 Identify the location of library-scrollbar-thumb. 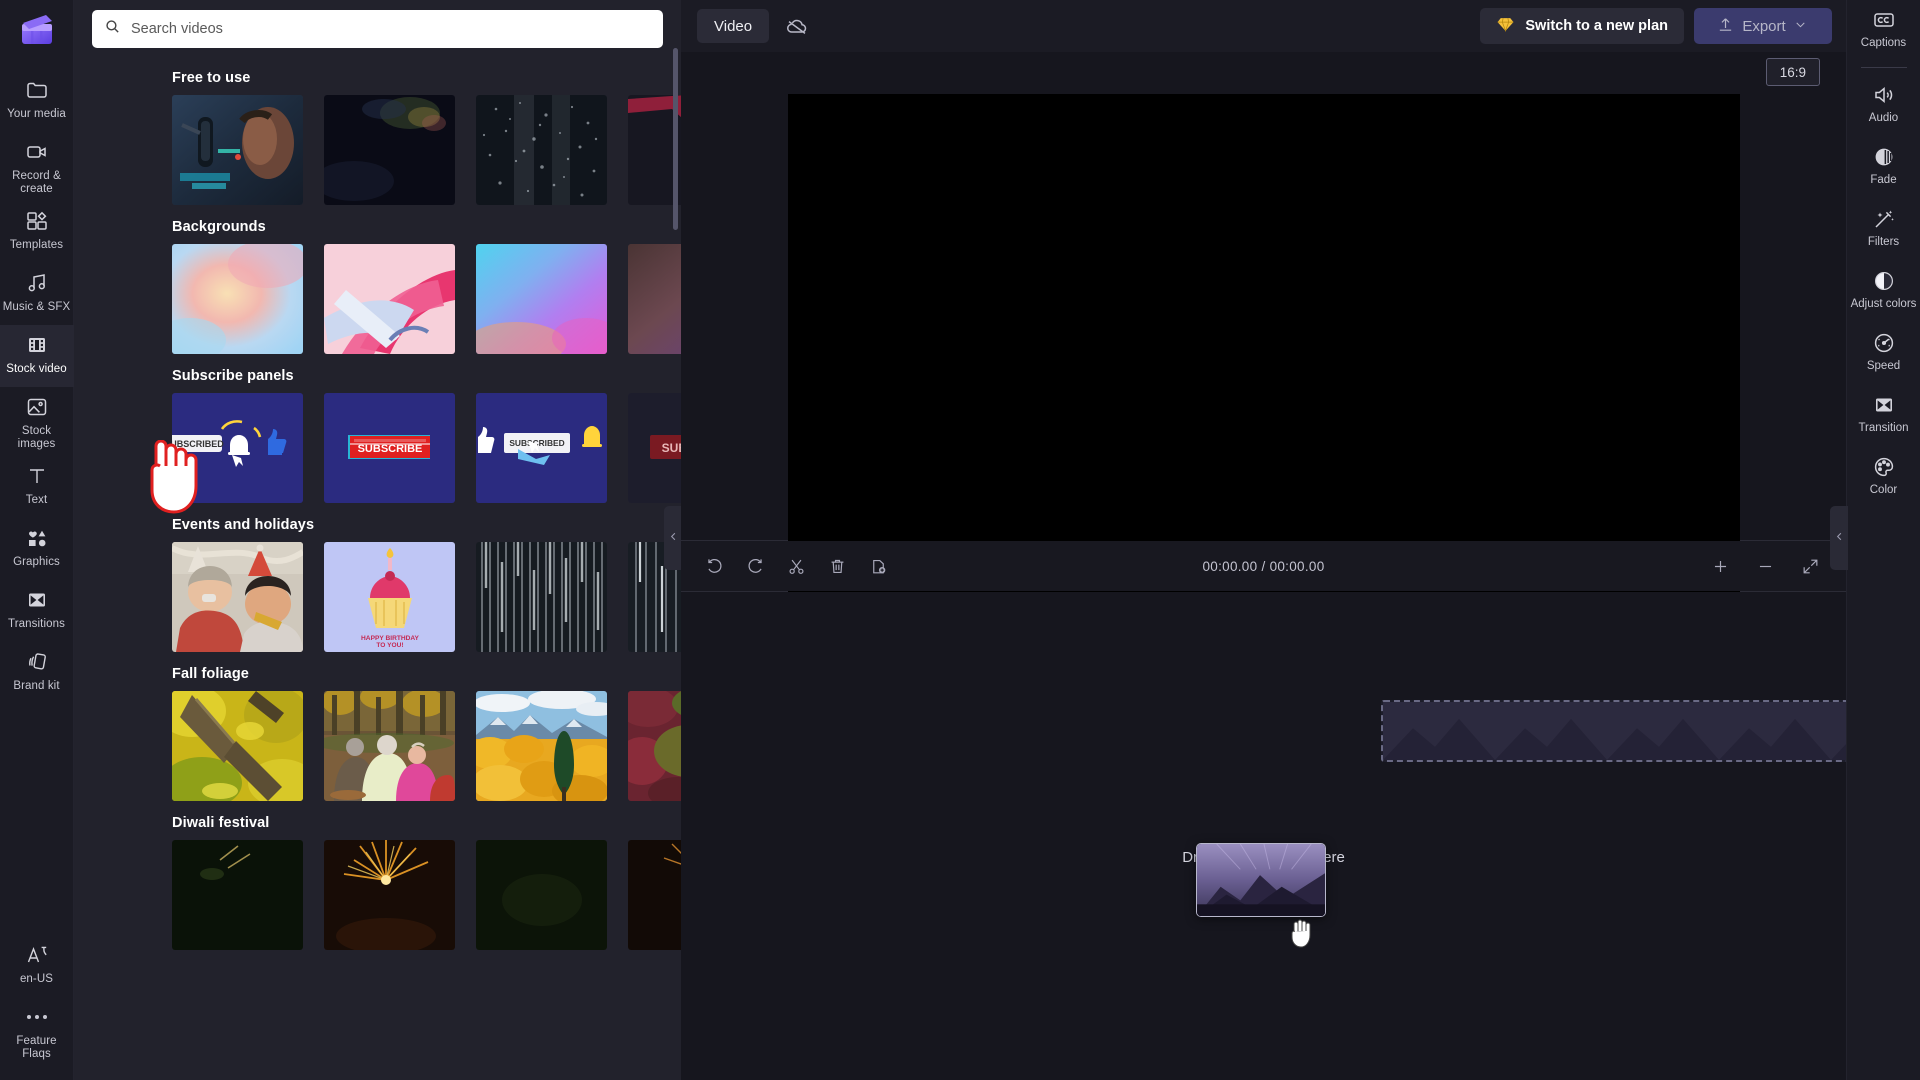
(675, 139).